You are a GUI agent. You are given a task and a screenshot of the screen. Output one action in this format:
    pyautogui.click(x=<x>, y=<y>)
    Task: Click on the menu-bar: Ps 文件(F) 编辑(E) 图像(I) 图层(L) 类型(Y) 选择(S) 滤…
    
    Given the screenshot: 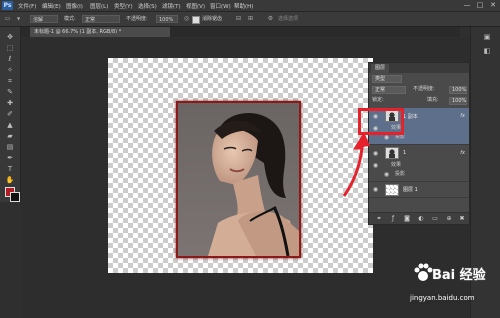 What is the action you would take?
    pyautogui.click(x=250, y=6)
    